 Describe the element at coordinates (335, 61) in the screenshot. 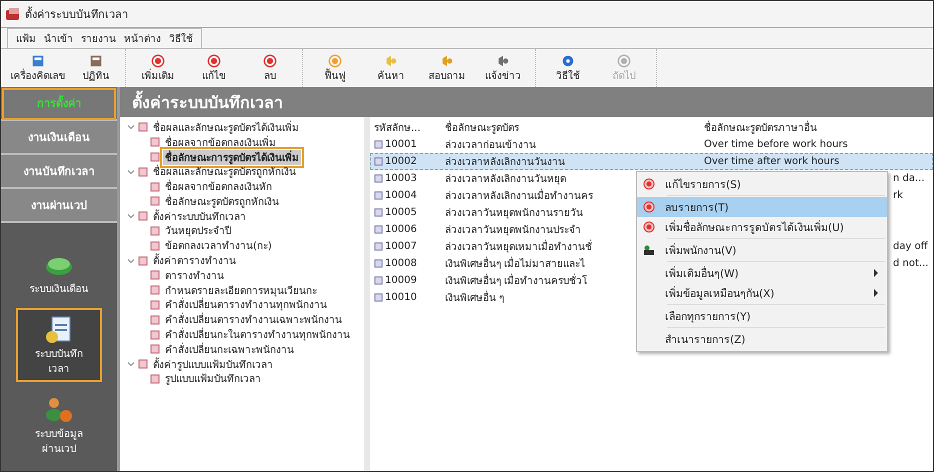

I see `restore-icon` at that location.